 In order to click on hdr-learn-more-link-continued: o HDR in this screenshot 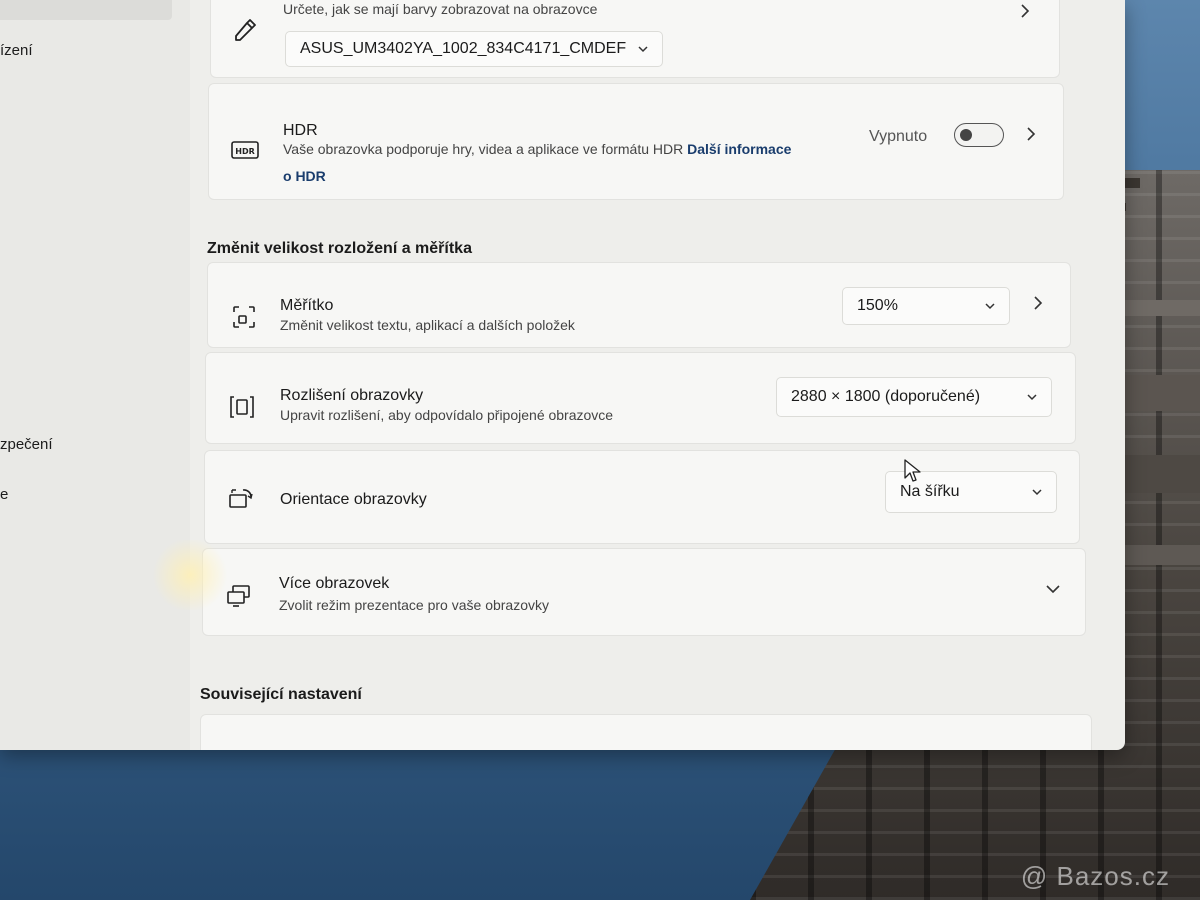, I will do `click(304, 176)`.